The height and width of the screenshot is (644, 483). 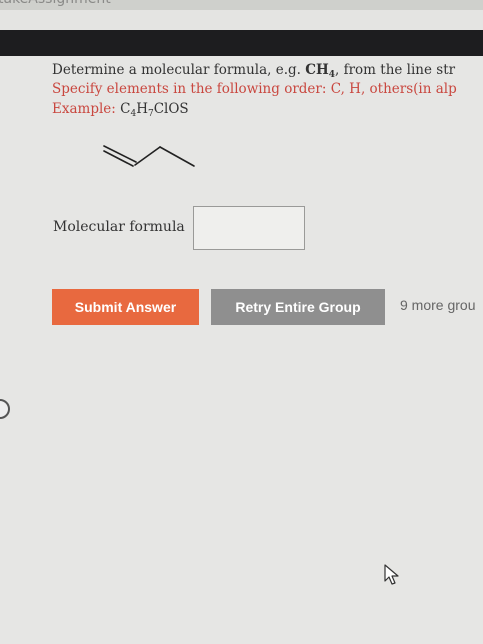 I want to click on example-formula-ch4: CH4, so click(x=320, y=71).